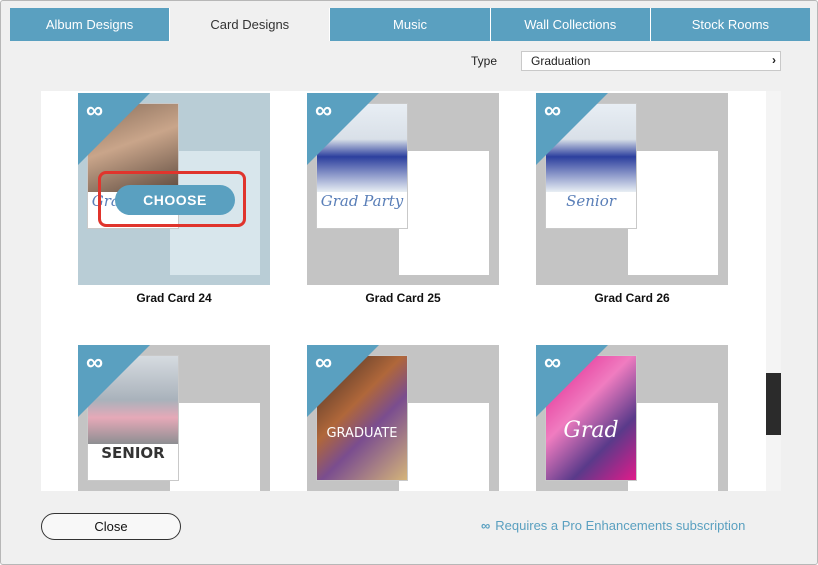  I want to click on scrollbar-thumb, so click(773, 404).